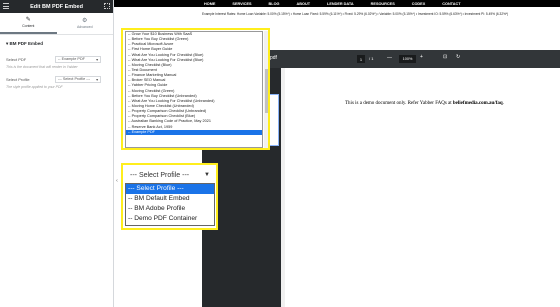  What do you see at coordinates (478, 103) in the screenshot?
I see `faq-link: beliefmedia.com.au/faq` at bounding box center [478, 103].